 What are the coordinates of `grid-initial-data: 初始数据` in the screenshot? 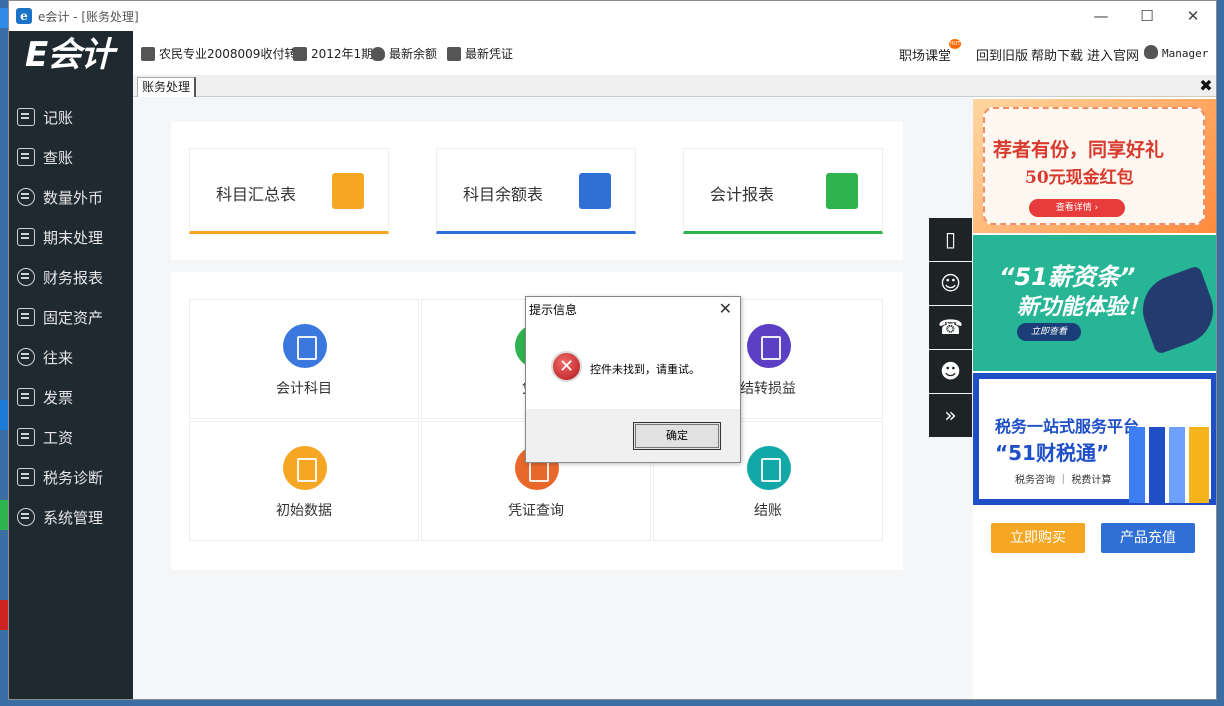 It's located at (304, 481).